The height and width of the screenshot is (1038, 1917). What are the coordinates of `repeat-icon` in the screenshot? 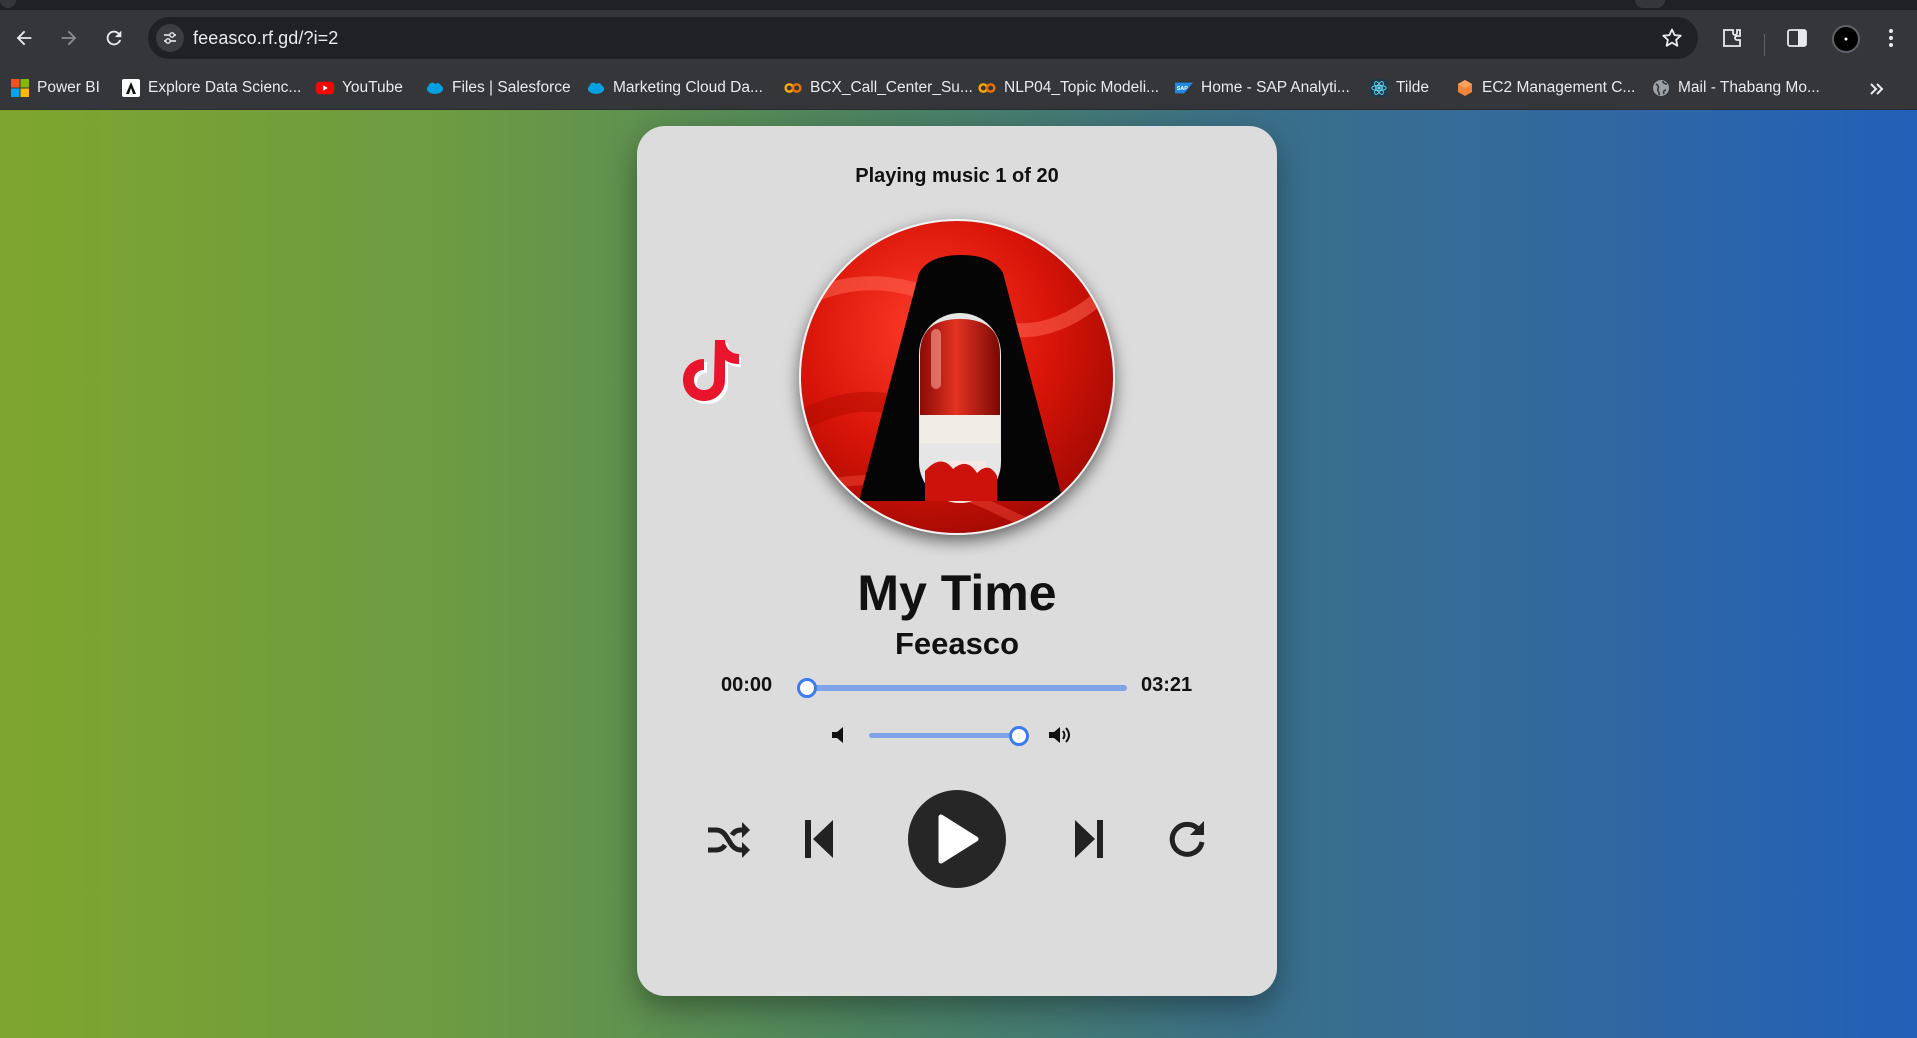 It's located at (1187, 839).